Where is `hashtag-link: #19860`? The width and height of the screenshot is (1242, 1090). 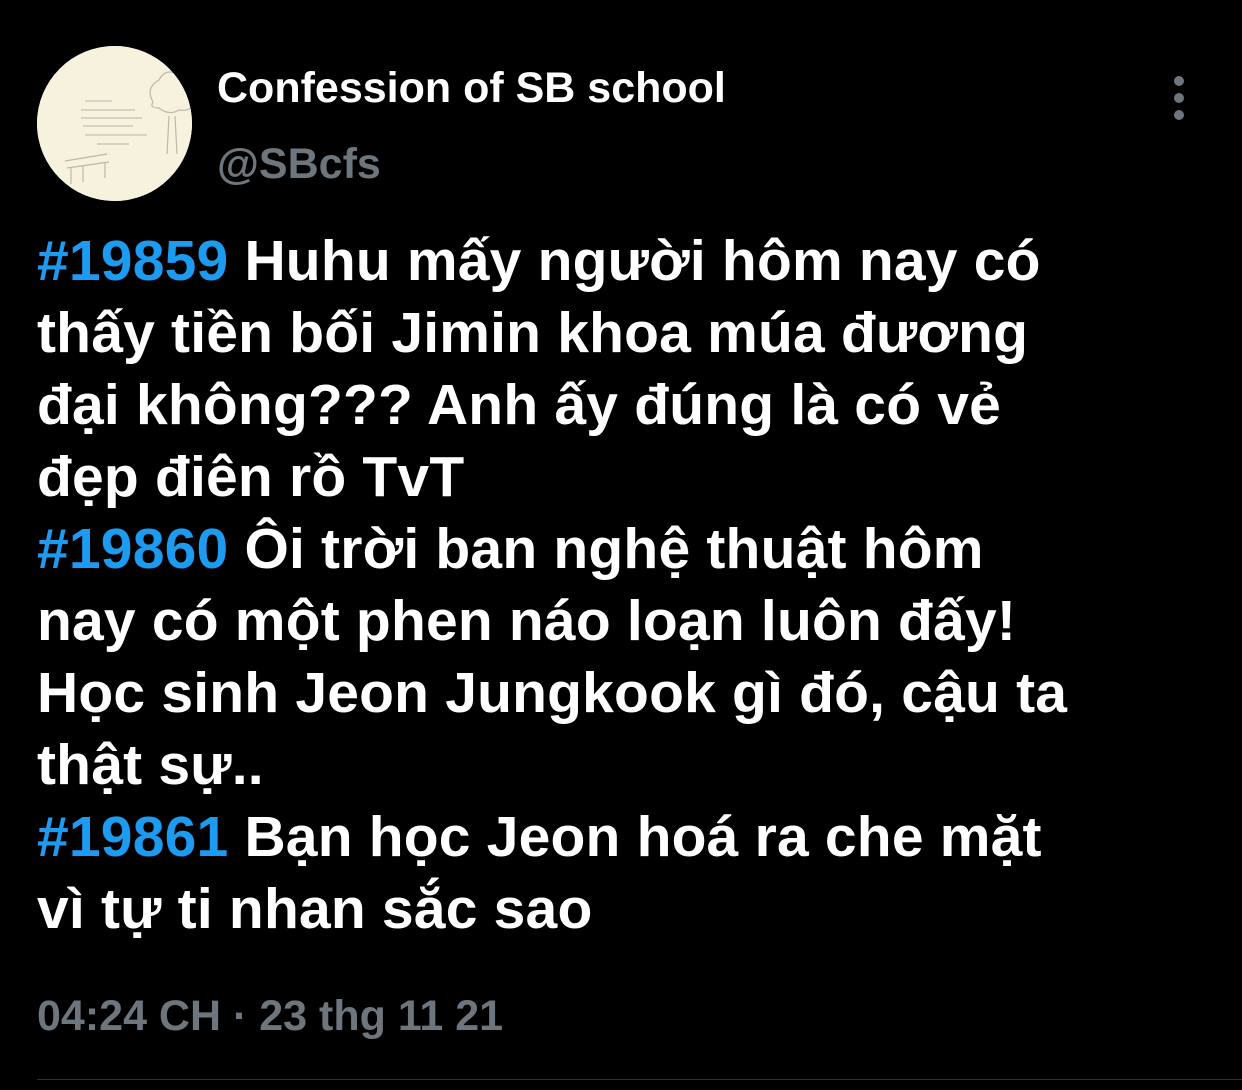 hashtag-link: #19860 is located at coordinates (132, 549).